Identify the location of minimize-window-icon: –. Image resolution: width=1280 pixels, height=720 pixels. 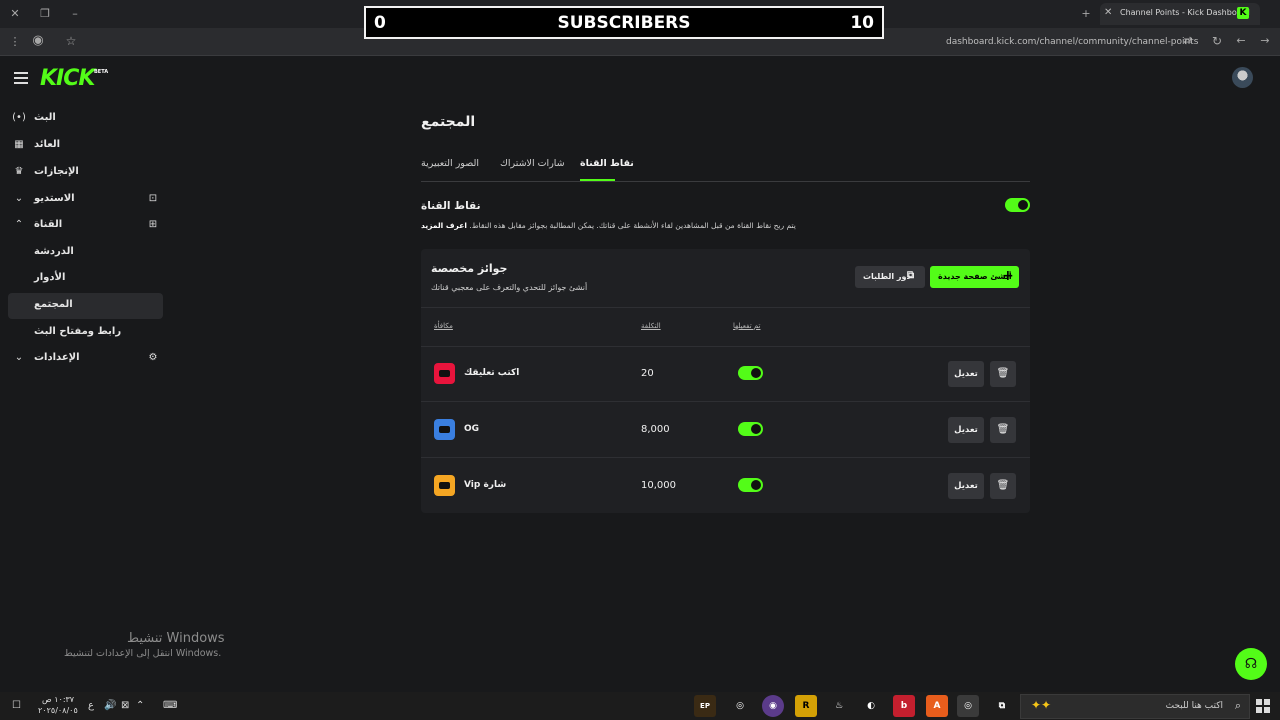
(75, 14).